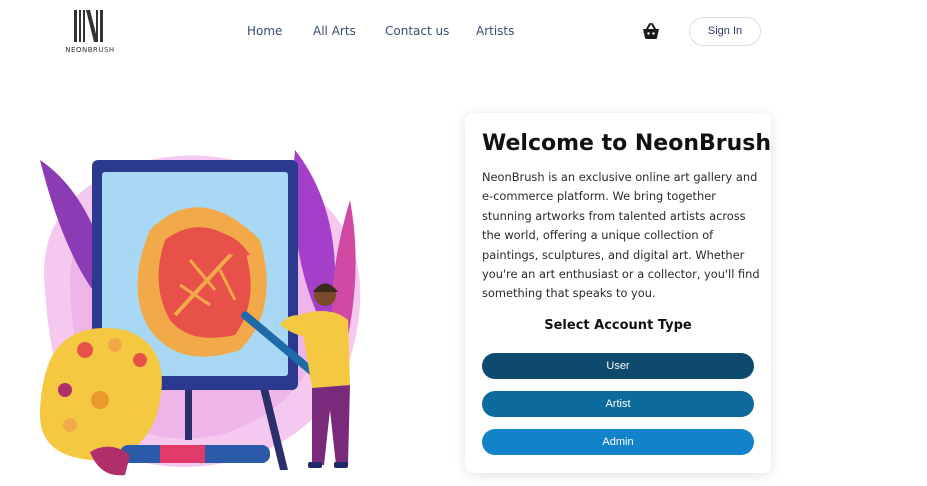 This screenshot has width=927, height=486. What do you see at coordinates (618, 404) in the screenshot?
I see `artist-account-button: Artist` at bounding box center [618, 404].